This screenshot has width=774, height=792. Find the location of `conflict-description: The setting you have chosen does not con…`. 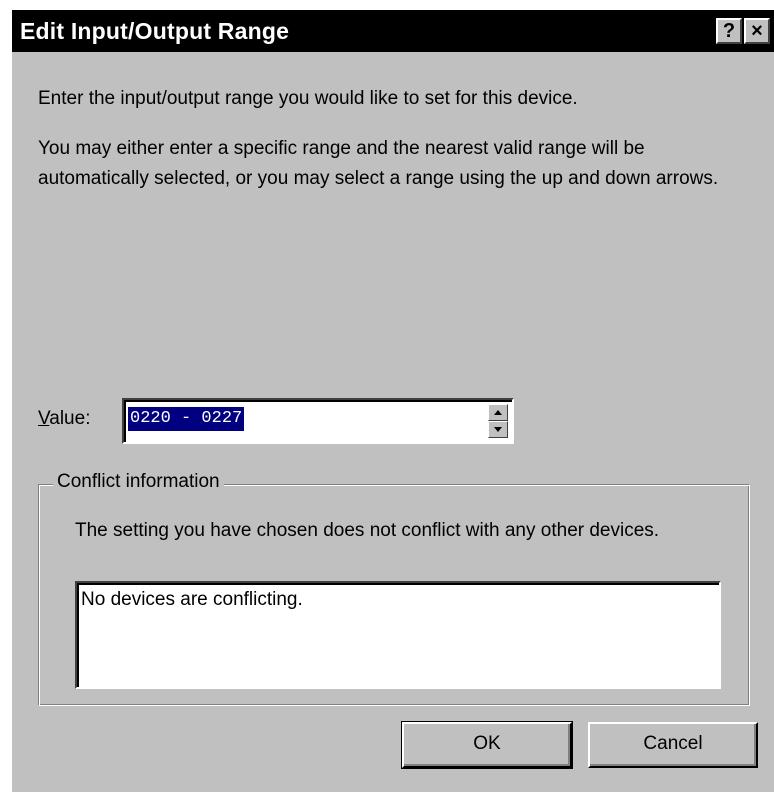

conflict-description: The setting you have chosen does not con… is located at coordinates (367, 530).